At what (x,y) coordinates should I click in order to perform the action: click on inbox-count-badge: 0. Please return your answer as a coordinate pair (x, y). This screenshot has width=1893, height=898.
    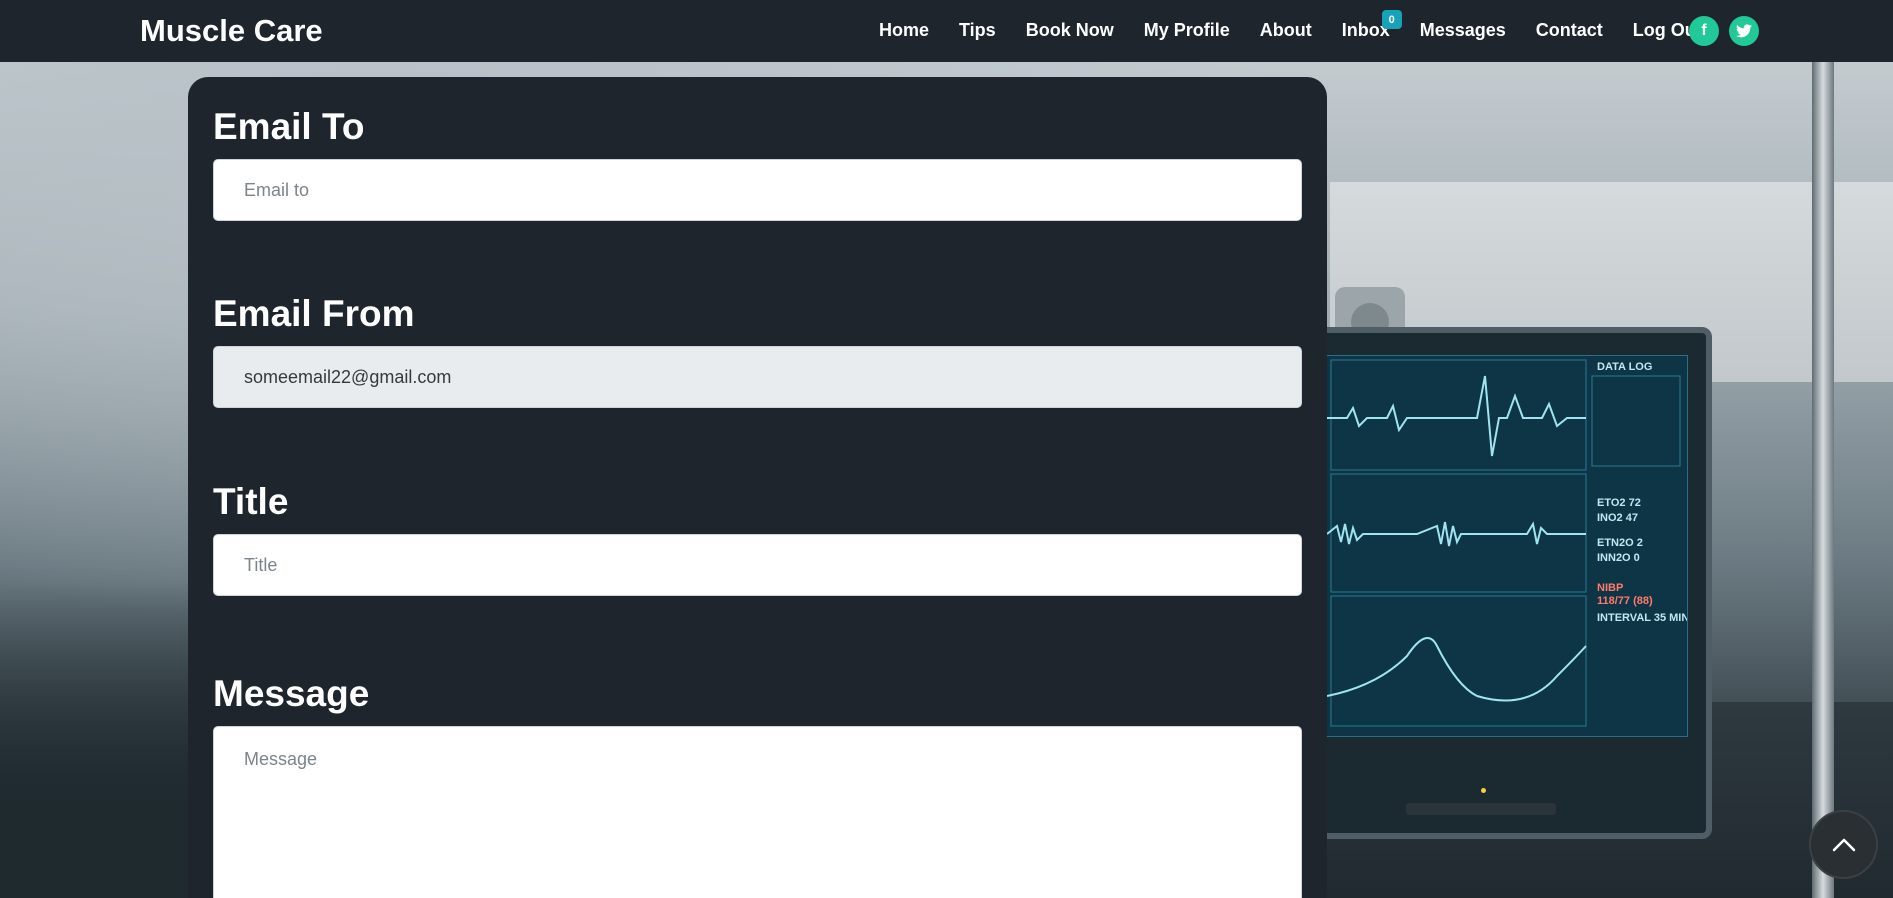
    Looking at the image, I should click on (1391, 19).